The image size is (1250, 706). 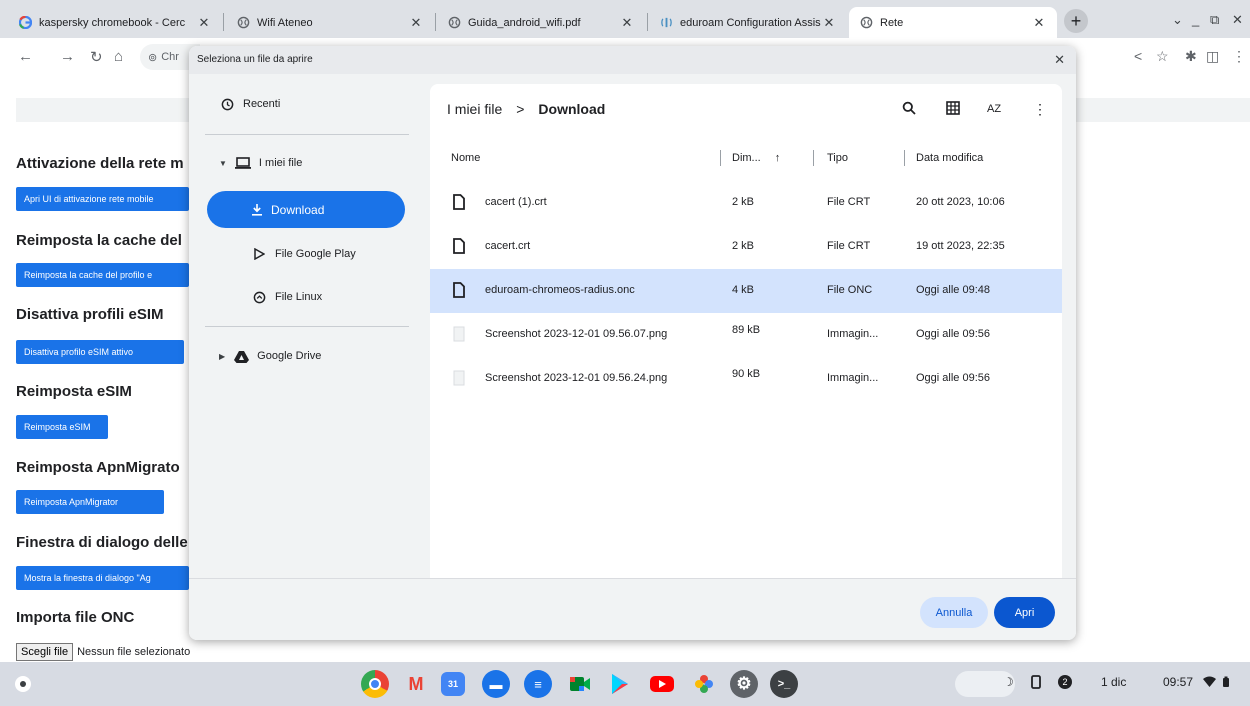 I want to click on shelf: M 31 ▬ ≡ ⚙ >_ ☽ 2 1 dic 09:57, so click(x=625, y=684).